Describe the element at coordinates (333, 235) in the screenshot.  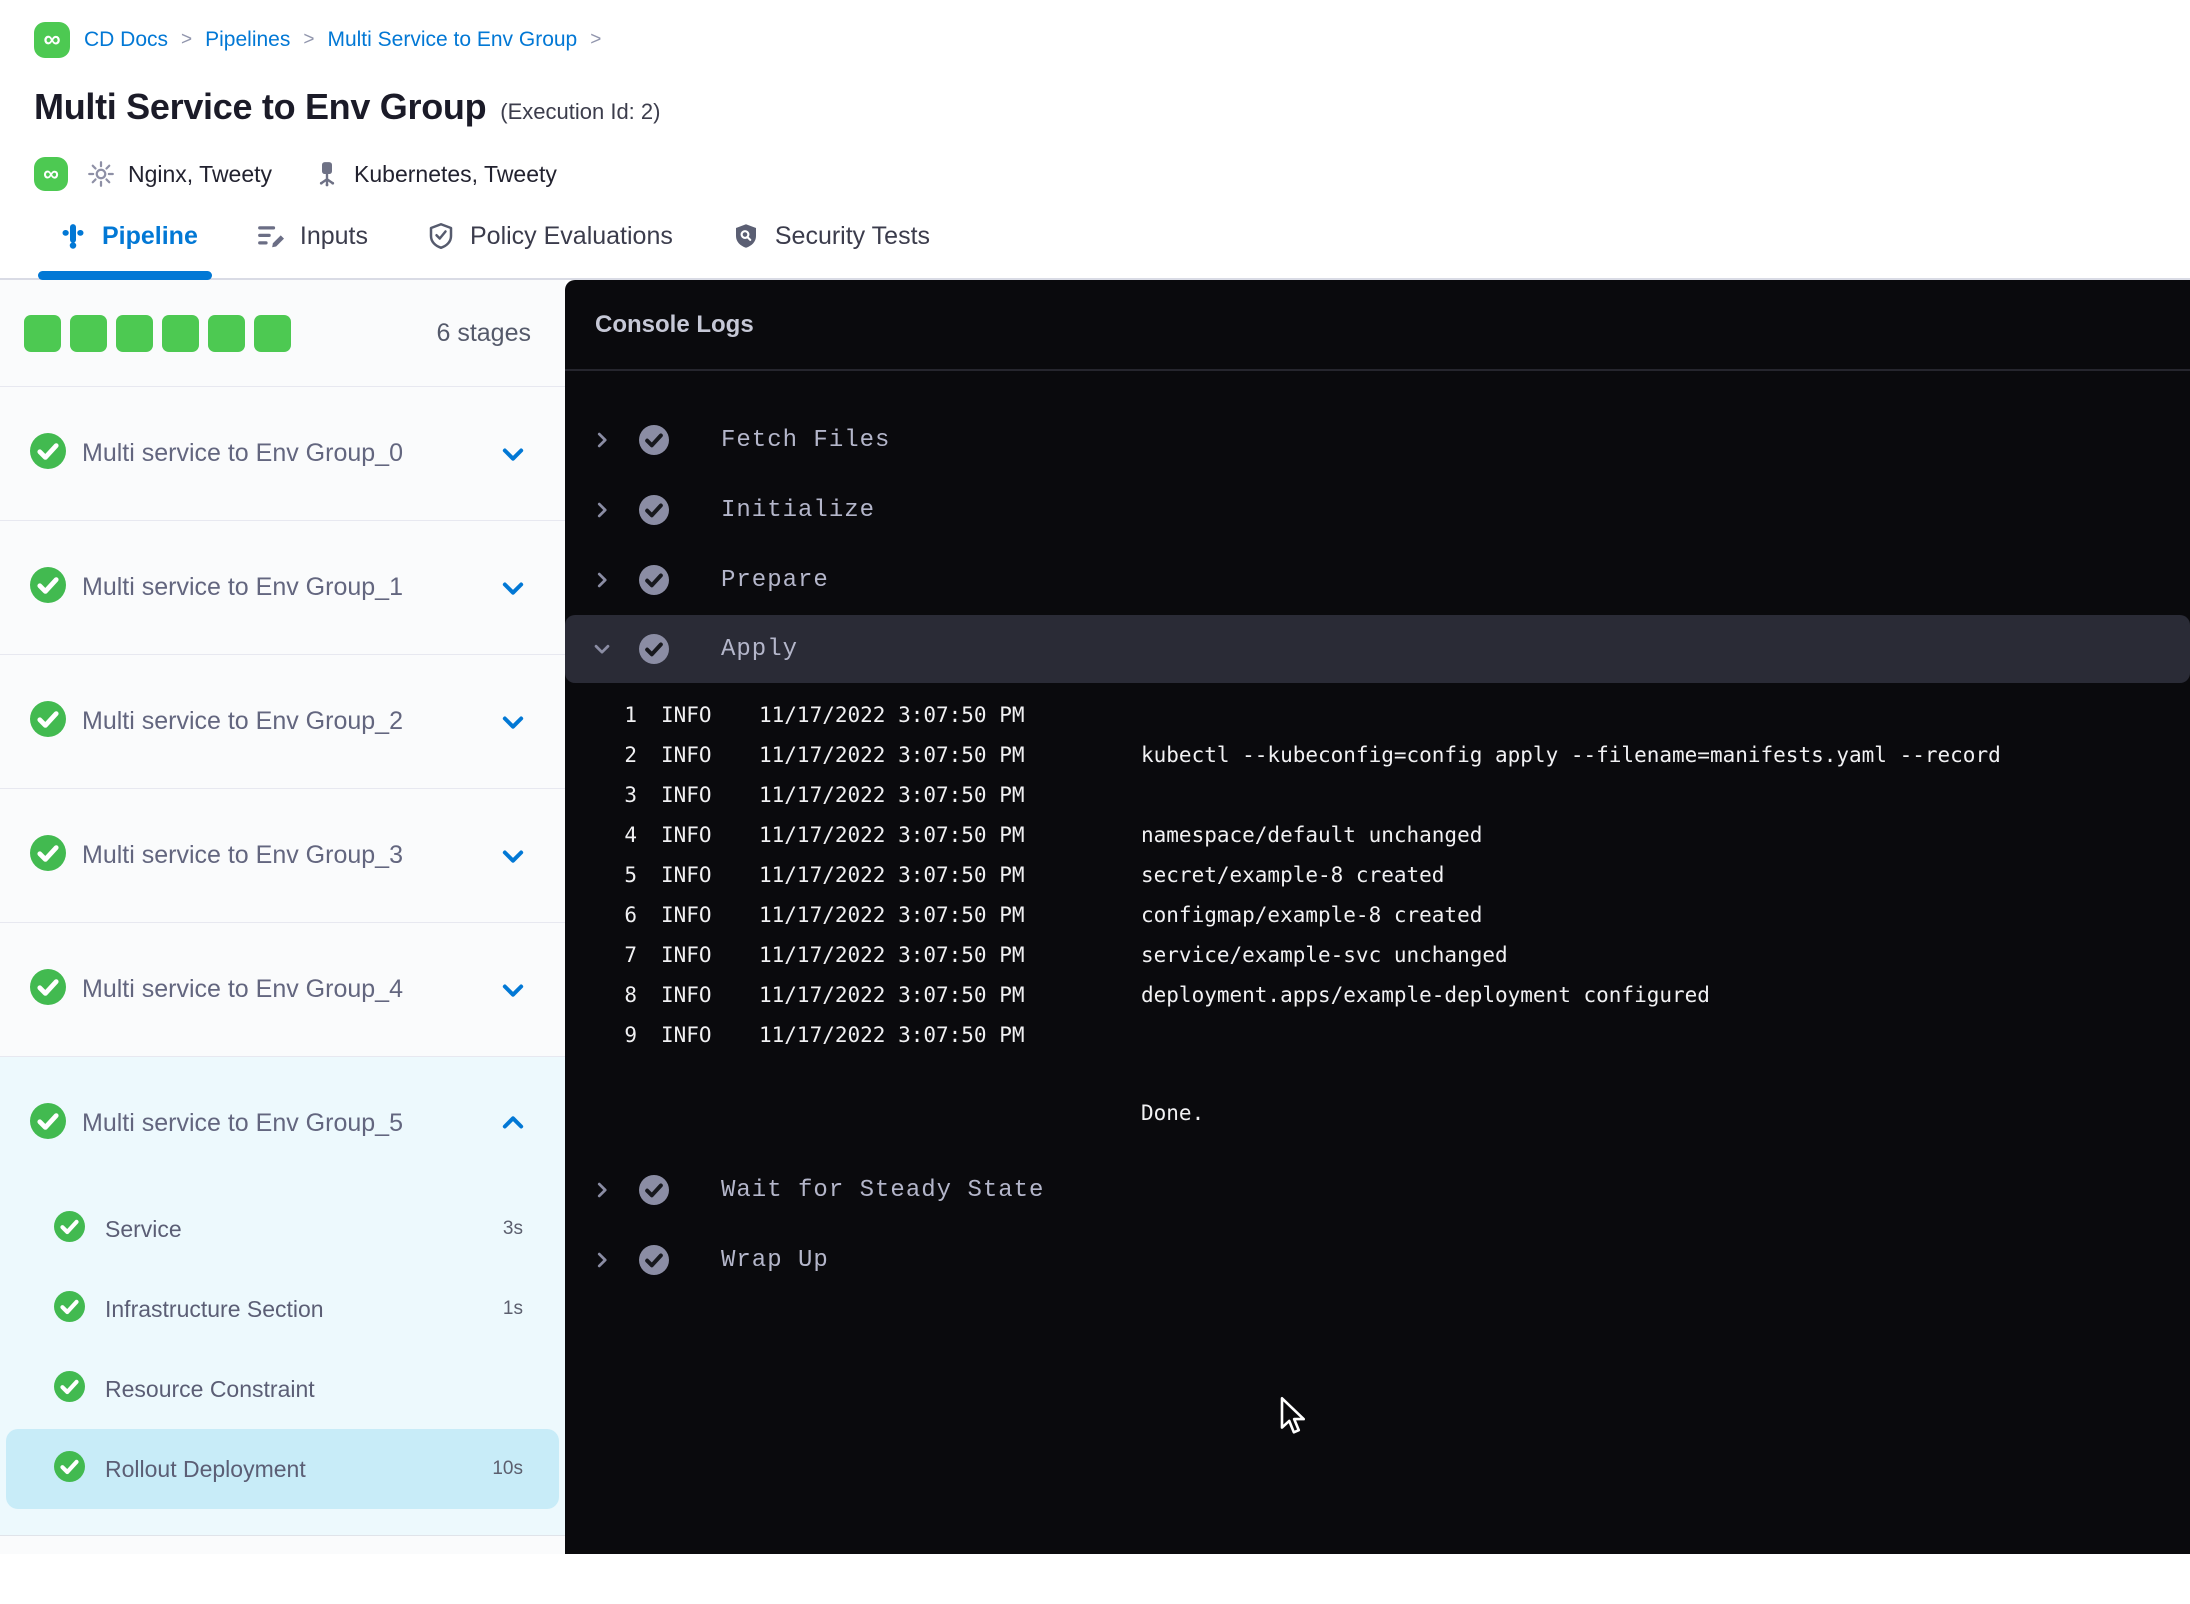
I see `tab-label: Inputs` at that location.